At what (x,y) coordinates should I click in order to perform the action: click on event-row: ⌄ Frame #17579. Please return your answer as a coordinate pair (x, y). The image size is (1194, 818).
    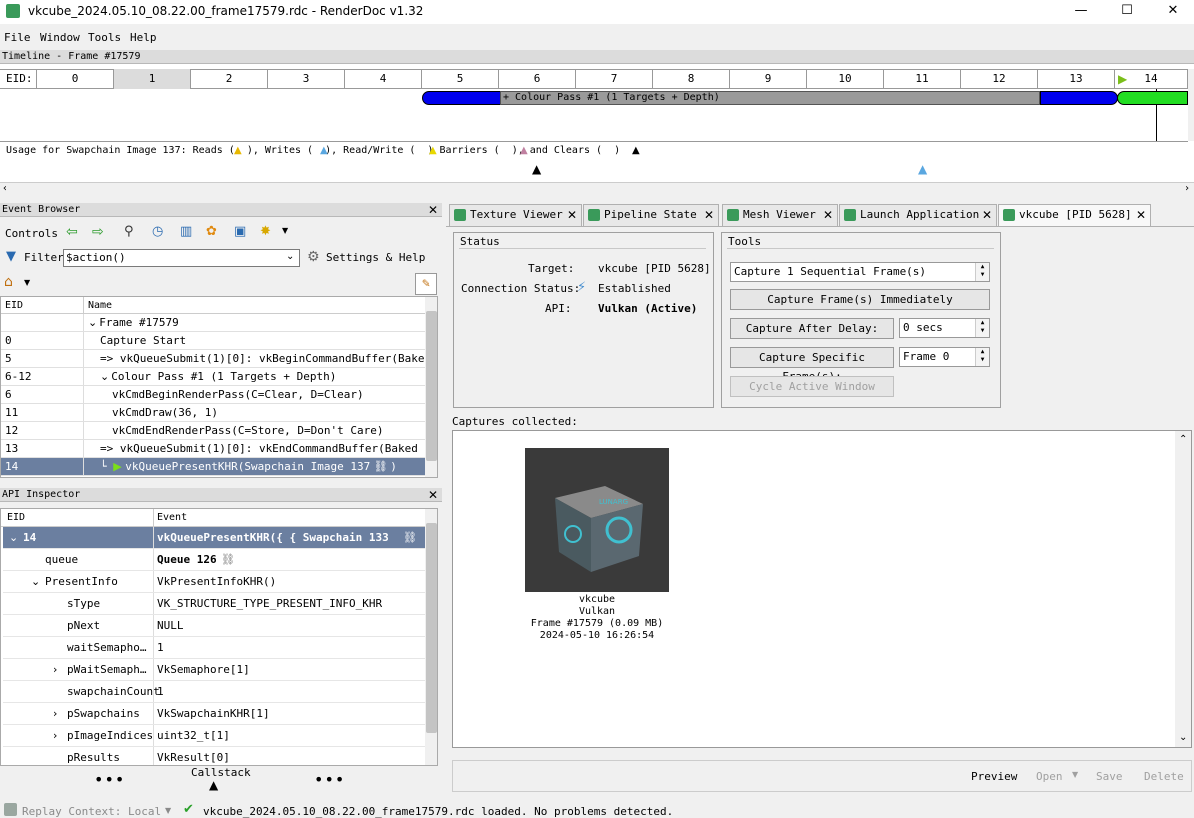
    Looking at the image, I should click on (213, 323).